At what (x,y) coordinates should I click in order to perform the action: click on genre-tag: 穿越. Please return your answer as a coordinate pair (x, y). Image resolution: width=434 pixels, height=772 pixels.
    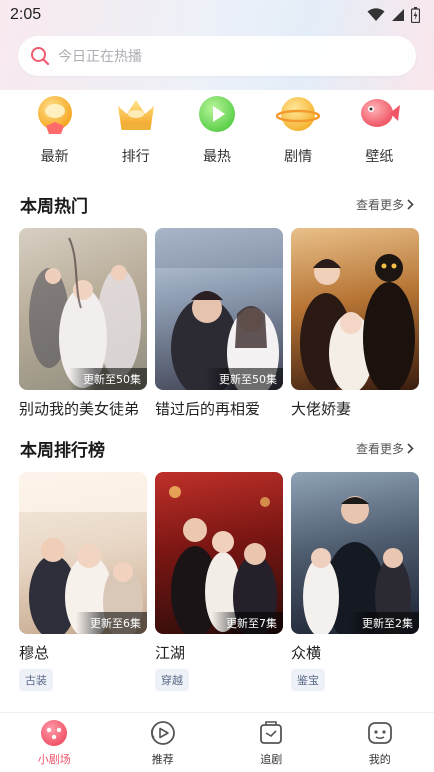
    Looking at the image, I should click on (172, 680).